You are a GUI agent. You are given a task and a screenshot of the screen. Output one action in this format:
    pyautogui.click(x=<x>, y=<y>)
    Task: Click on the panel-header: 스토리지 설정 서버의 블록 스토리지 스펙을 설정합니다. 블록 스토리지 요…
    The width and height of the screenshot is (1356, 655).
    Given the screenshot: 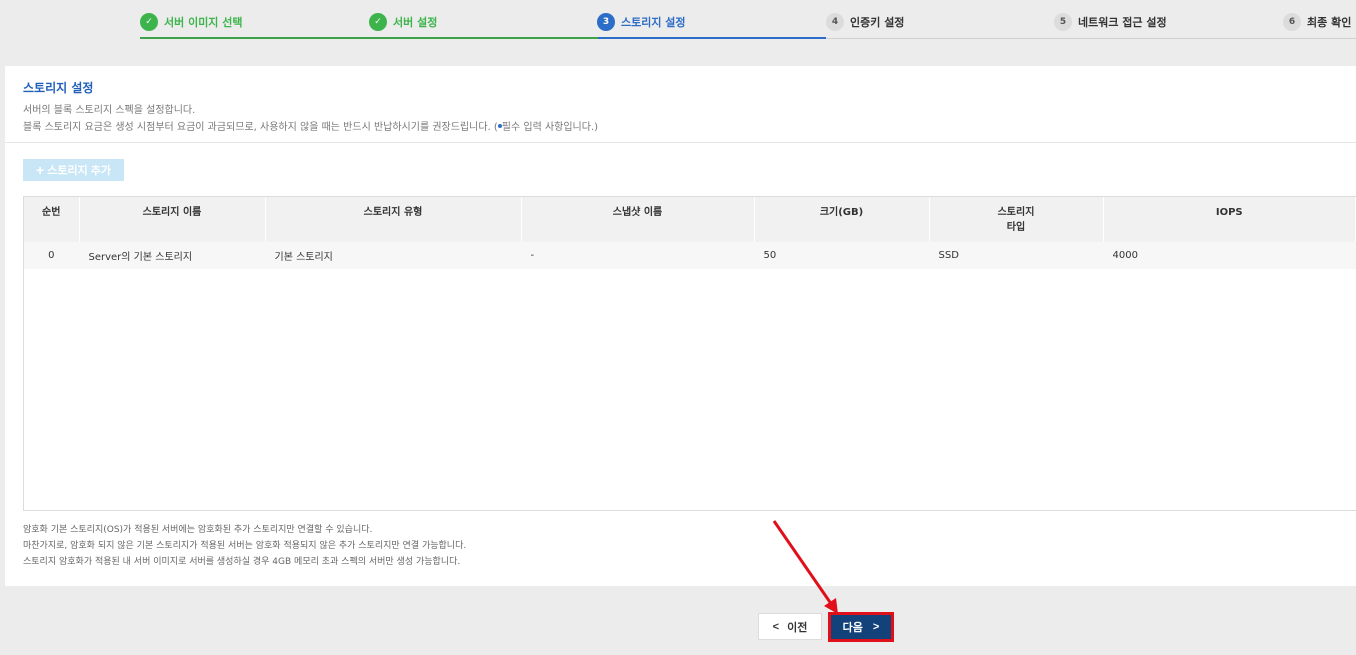 What is the action you would take?
    pyautogui.click(x=680, y=104)
    